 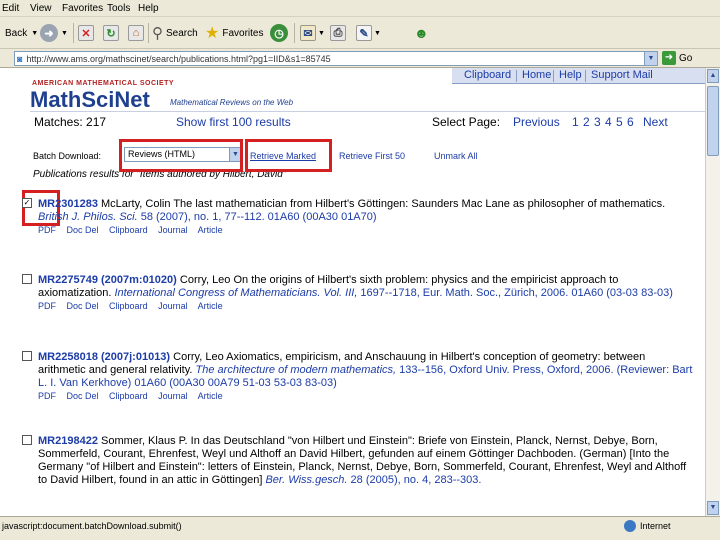 I want to click on nav-clipboard: Clipboard, so click(x=487, y=75).